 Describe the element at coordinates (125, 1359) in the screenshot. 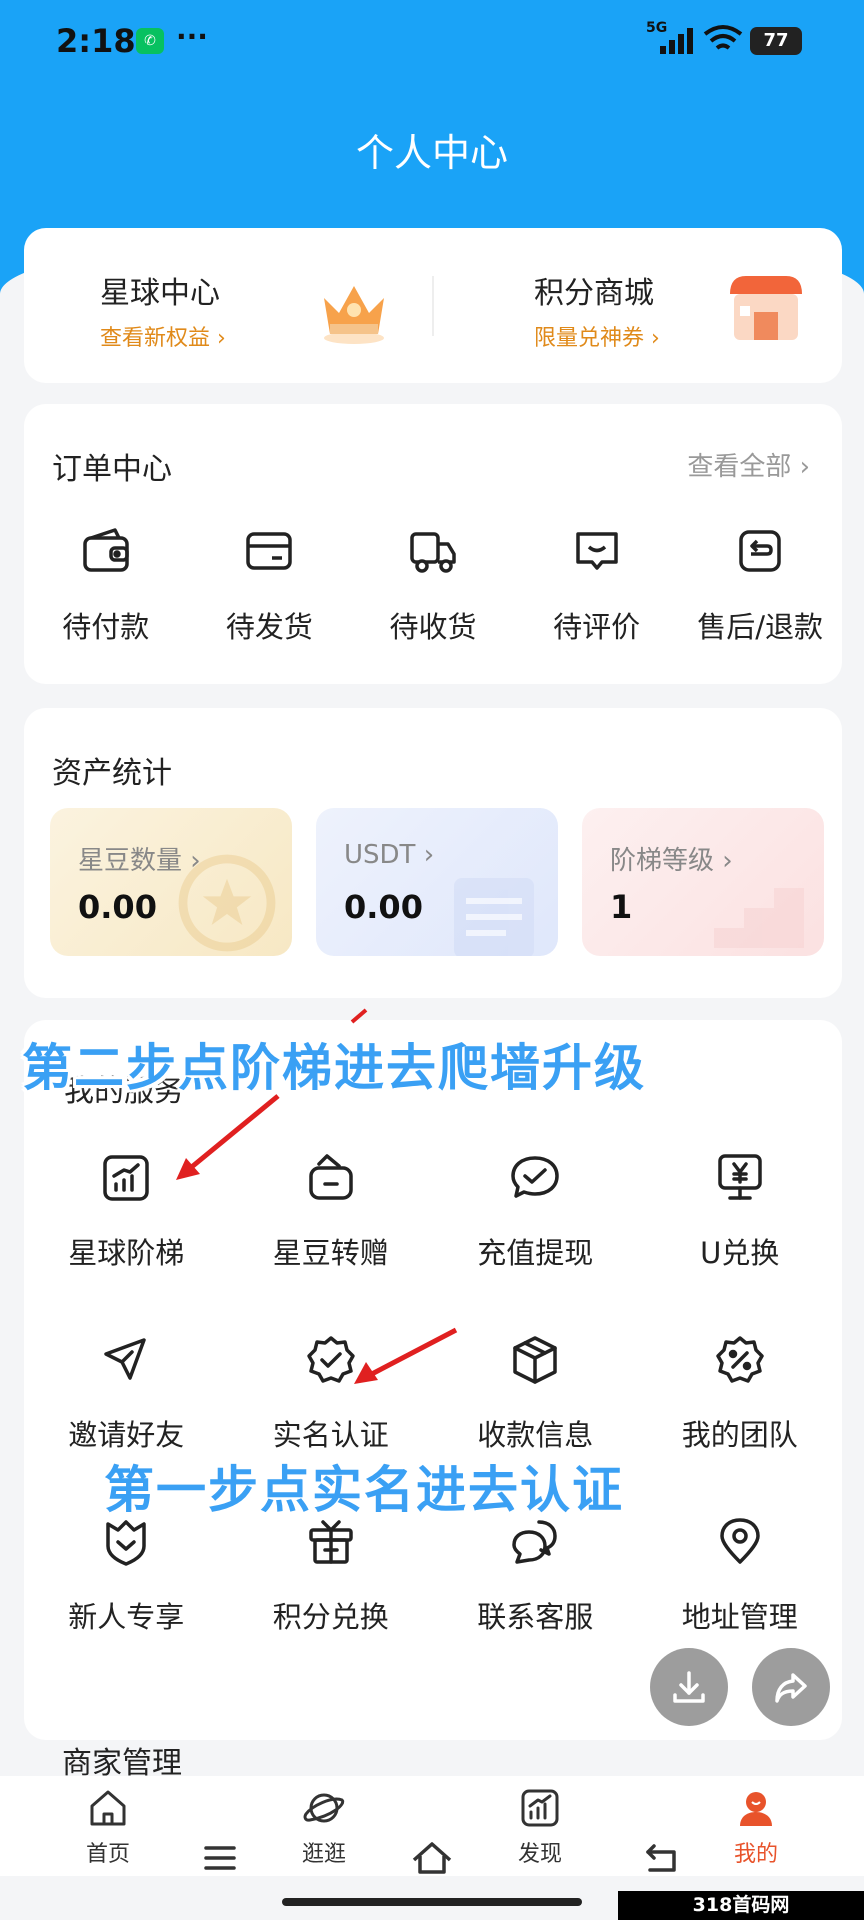

I see `send-icon` at that location.